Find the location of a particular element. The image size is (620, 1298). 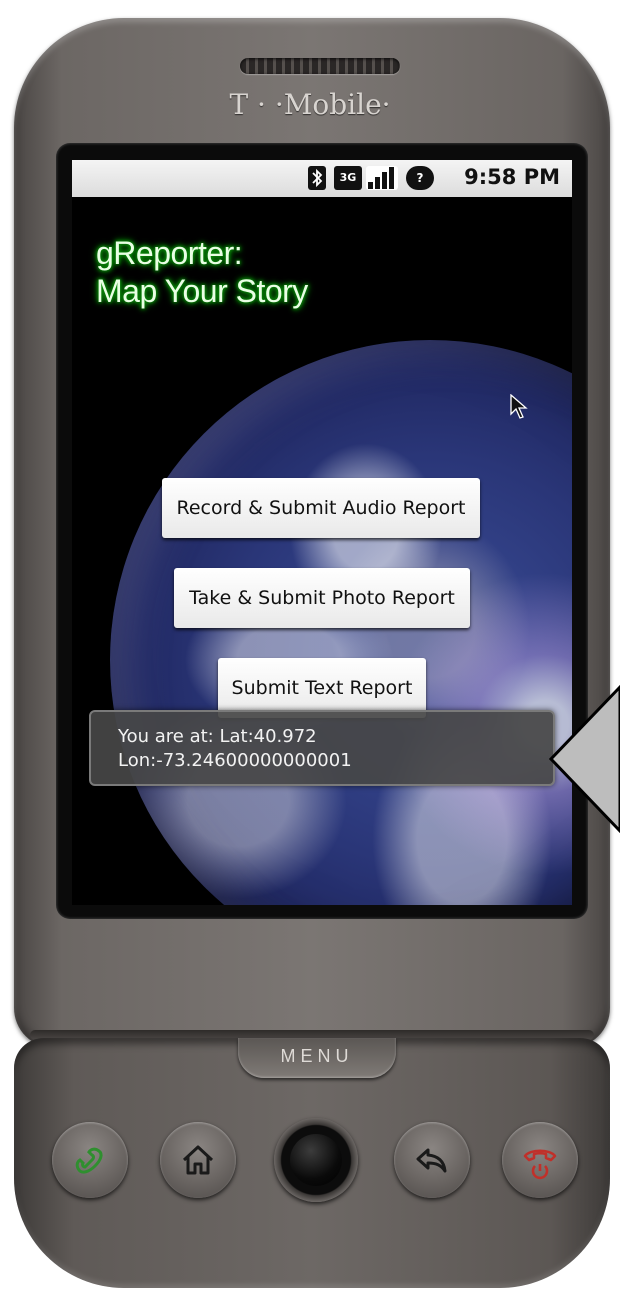

back-button is located at coordinates (432, 1160).